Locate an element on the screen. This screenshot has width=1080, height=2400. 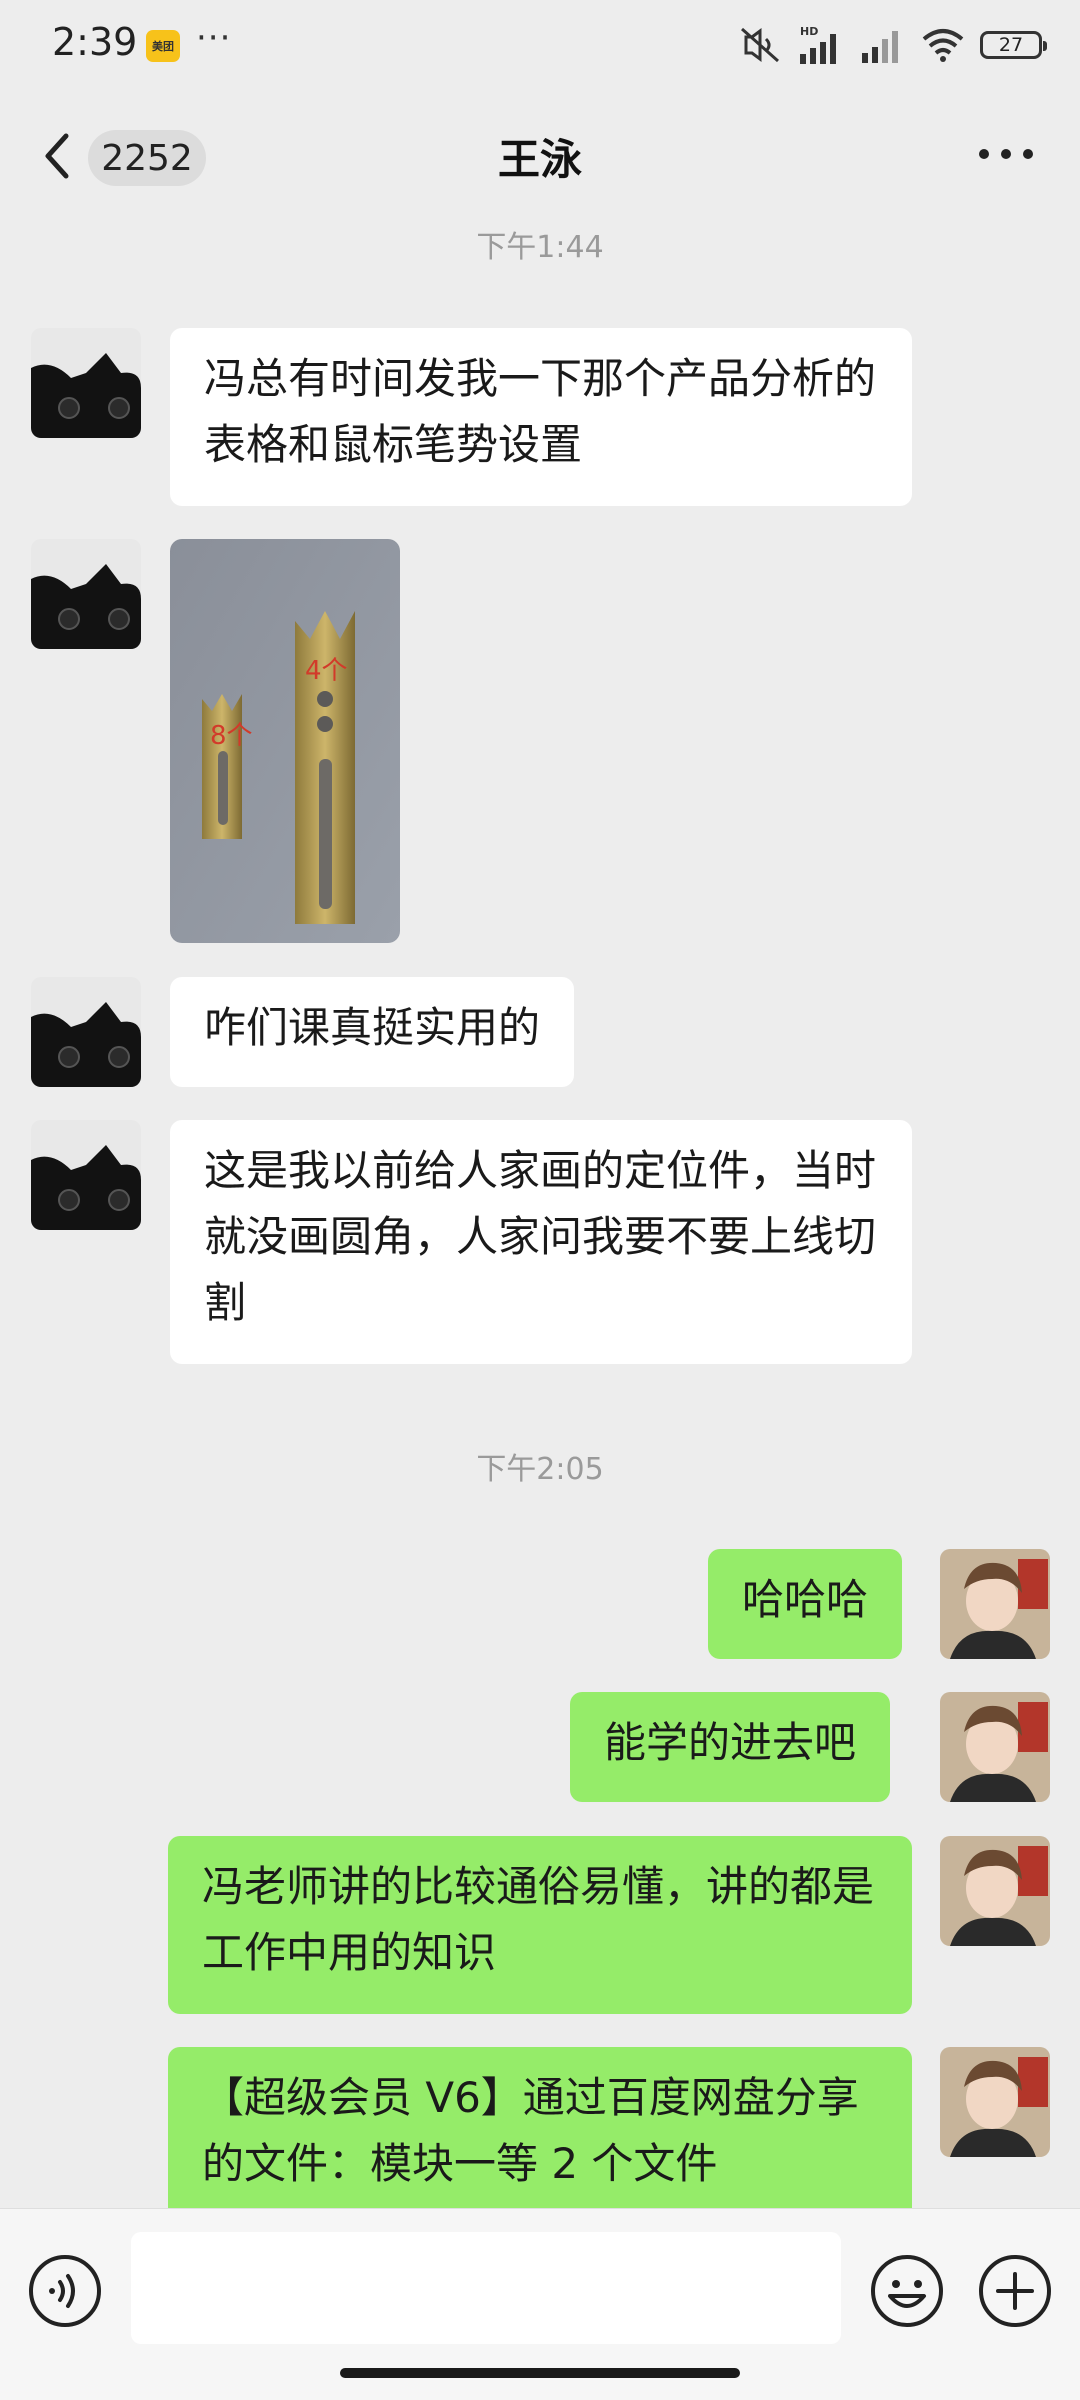
status-icons: HD 27 is located at coordinates (892, 45).